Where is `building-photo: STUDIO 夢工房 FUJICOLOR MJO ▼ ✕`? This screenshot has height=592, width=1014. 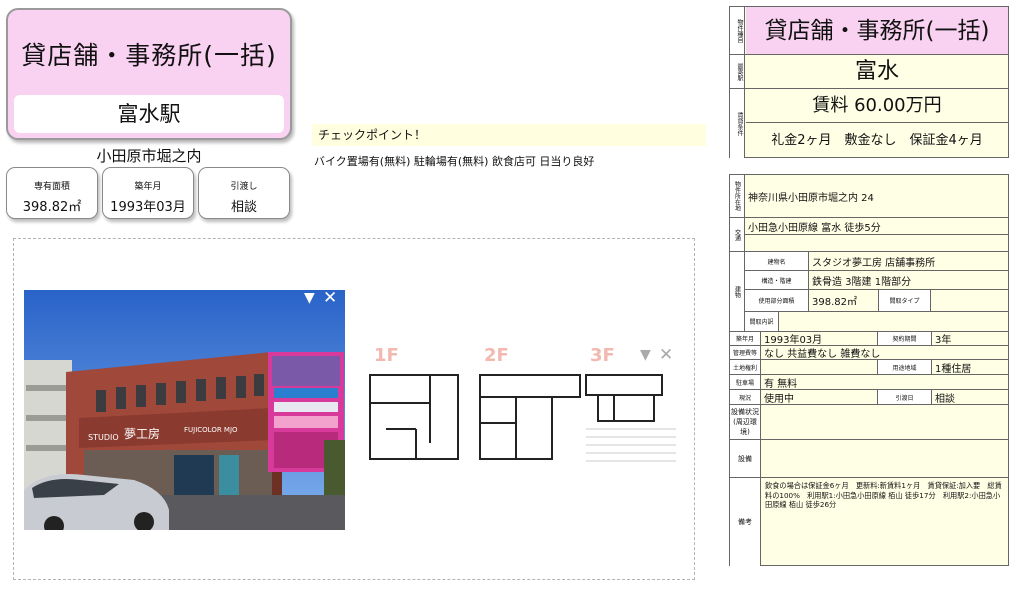 building-photo: STUDIO 夢工房 FUJICOLOR MJO ▼ ✕ is located at coordinates (184, 410).